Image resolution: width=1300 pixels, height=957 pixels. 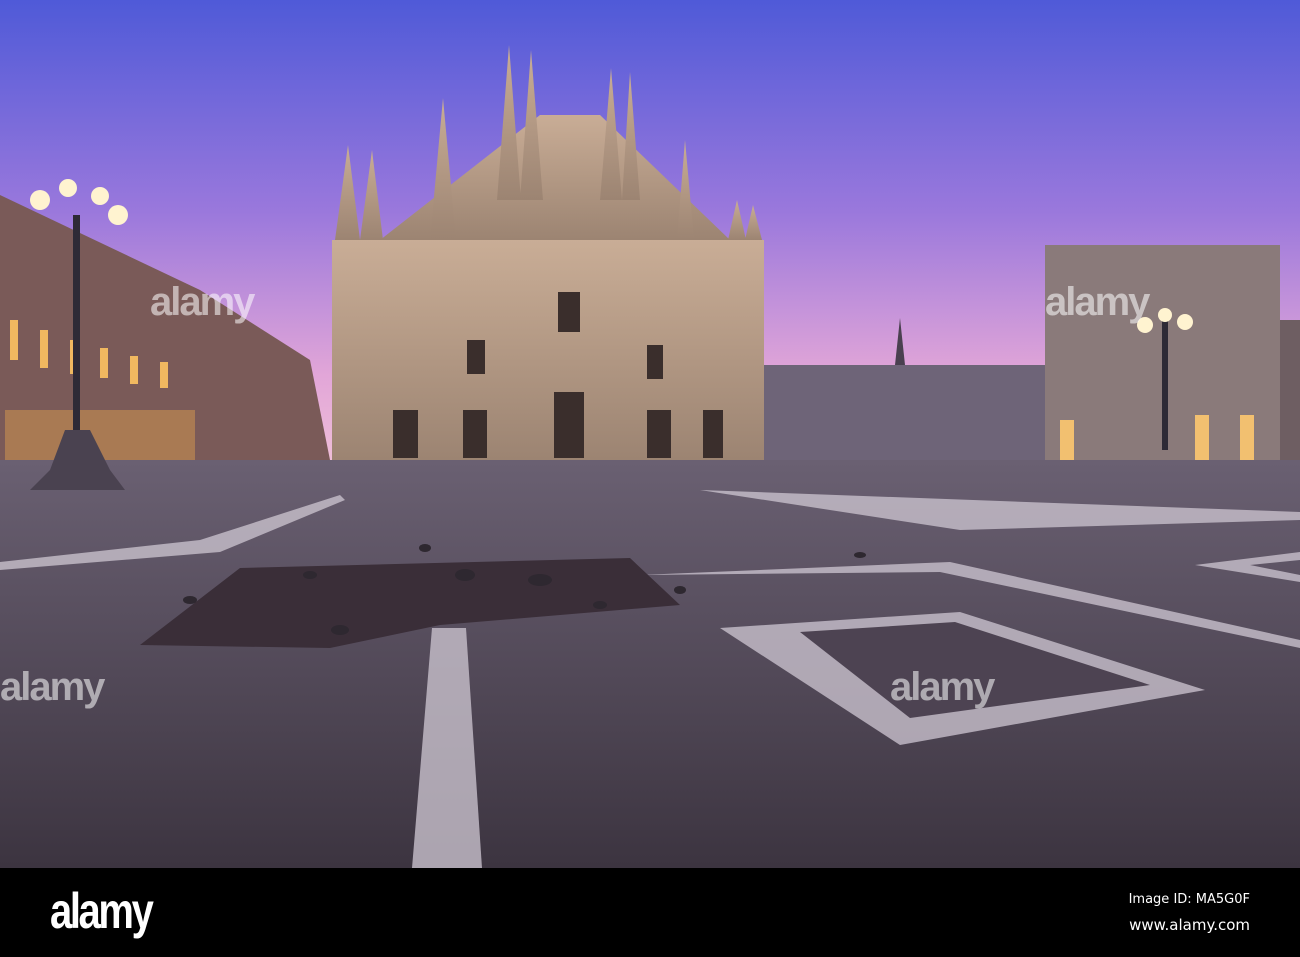 What do you see at coordinates (1189, 899) in the screenshot?
I see `image-id: Image ID: MA5G0F` at bounding box center [1189, 899].